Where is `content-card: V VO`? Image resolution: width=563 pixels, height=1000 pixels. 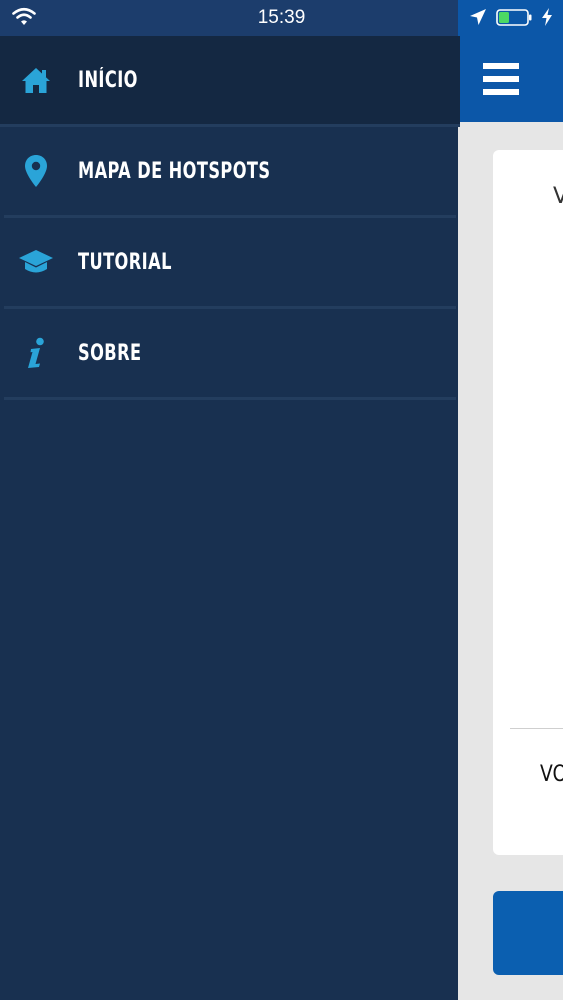 content-card: V VO is located at coordinates (528, 502).